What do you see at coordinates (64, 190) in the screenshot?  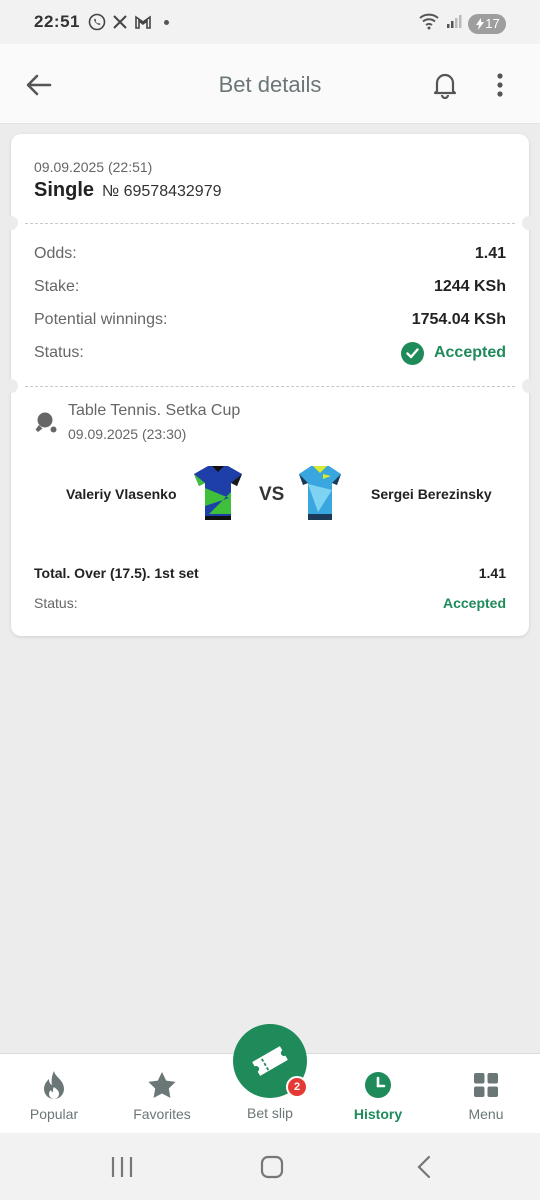 I see `bet-type: Single` at bounding box center [64, 190].